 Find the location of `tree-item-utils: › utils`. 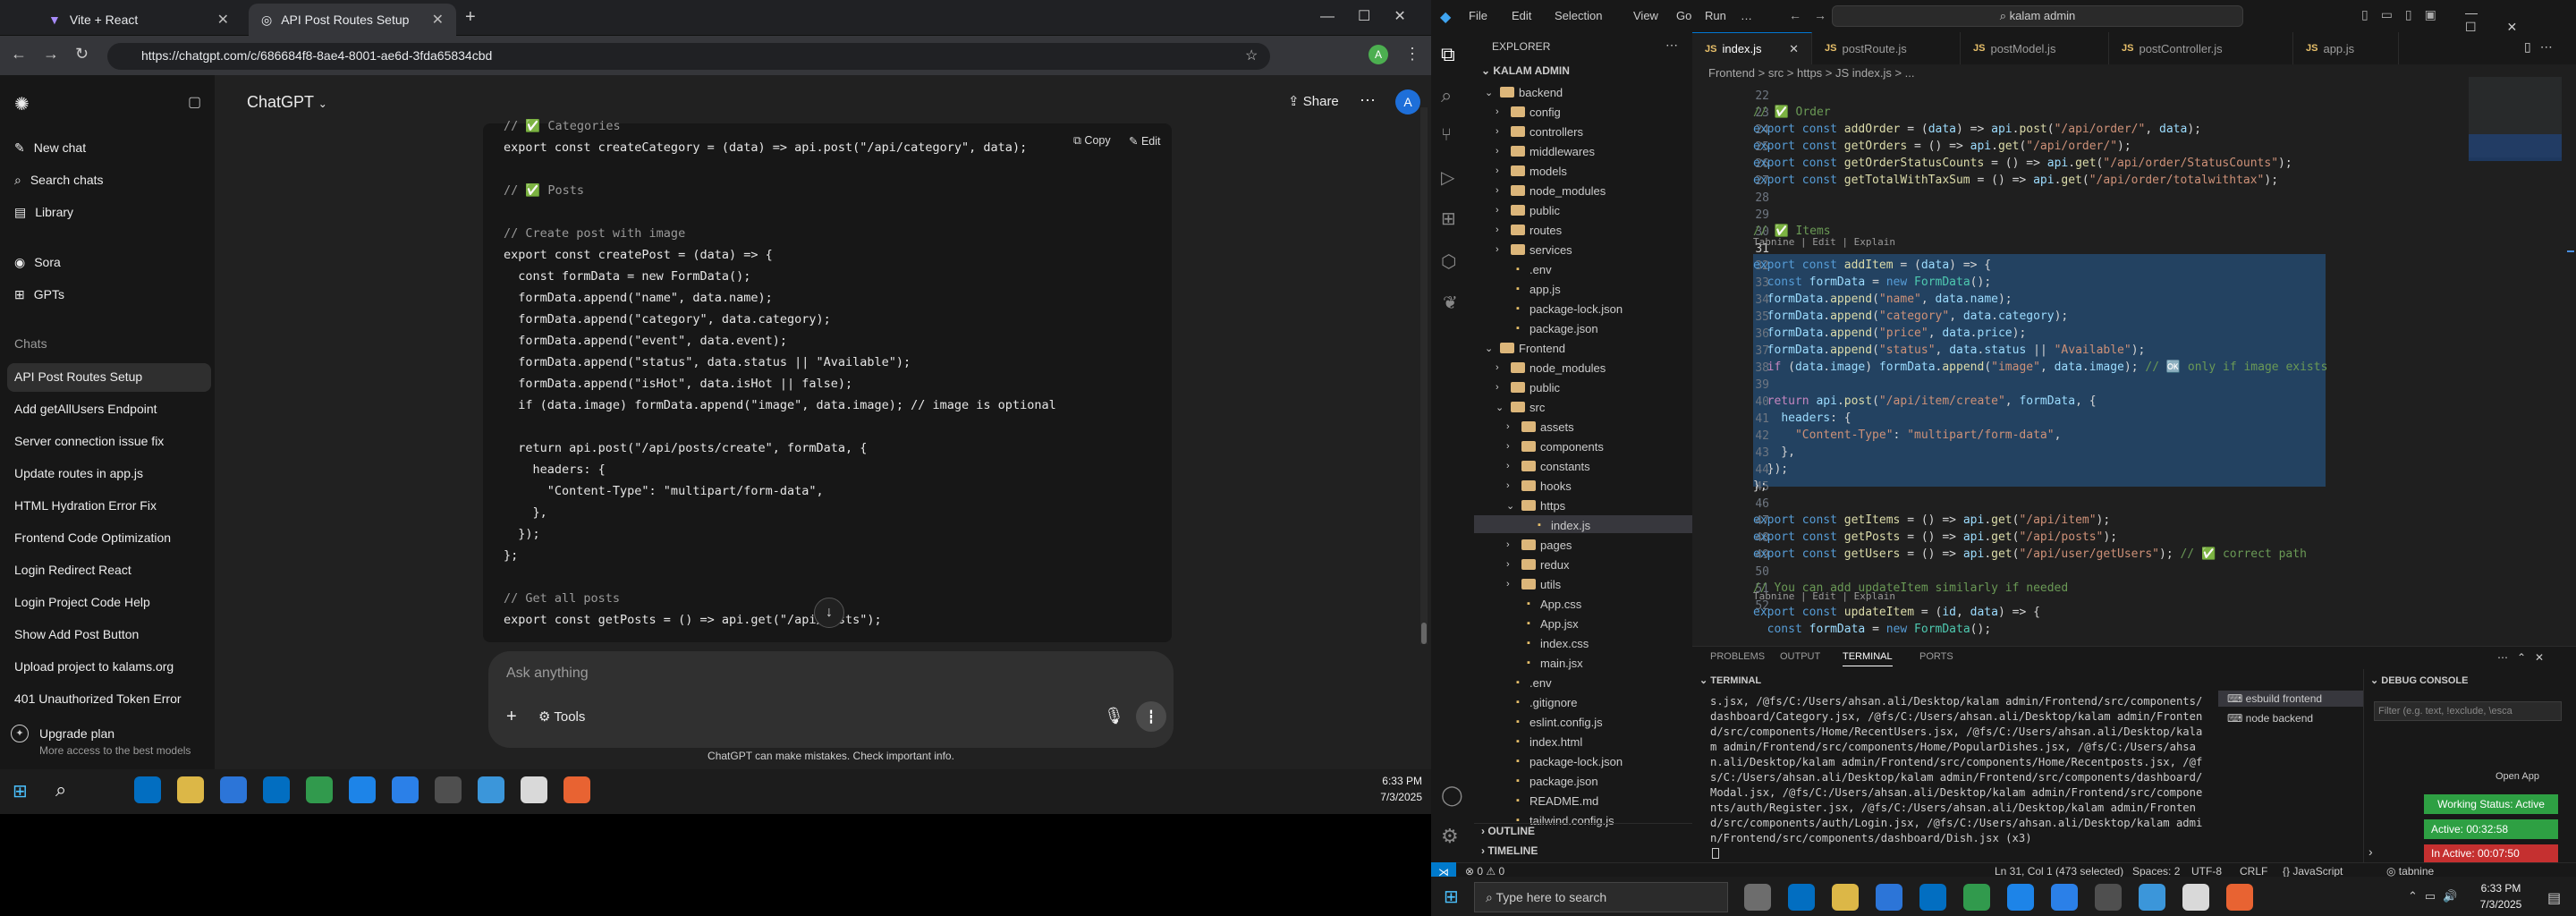

tree-item-utils: › utils is located at coordinates (1533, 584).